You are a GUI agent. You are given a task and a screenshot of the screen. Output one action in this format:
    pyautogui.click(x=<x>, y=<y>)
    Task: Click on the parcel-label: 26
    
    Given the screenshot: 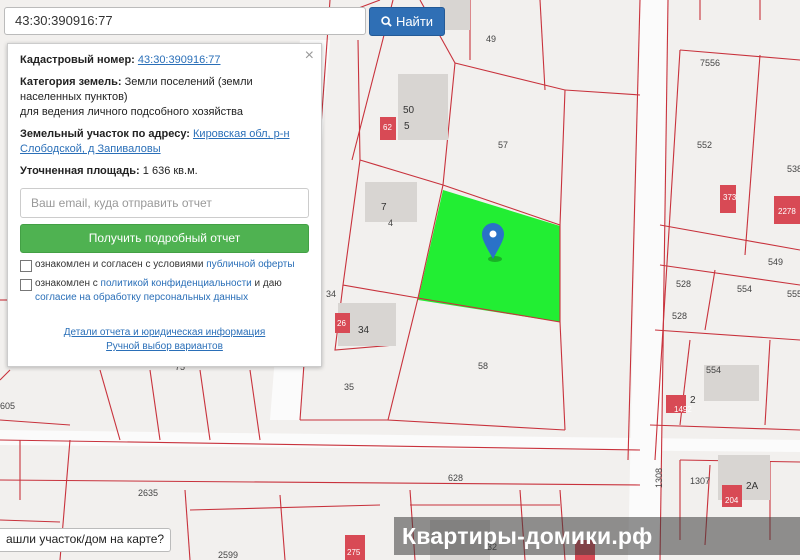 What is the action you would take?
    pyautogui.click(x=341, y=323)
    